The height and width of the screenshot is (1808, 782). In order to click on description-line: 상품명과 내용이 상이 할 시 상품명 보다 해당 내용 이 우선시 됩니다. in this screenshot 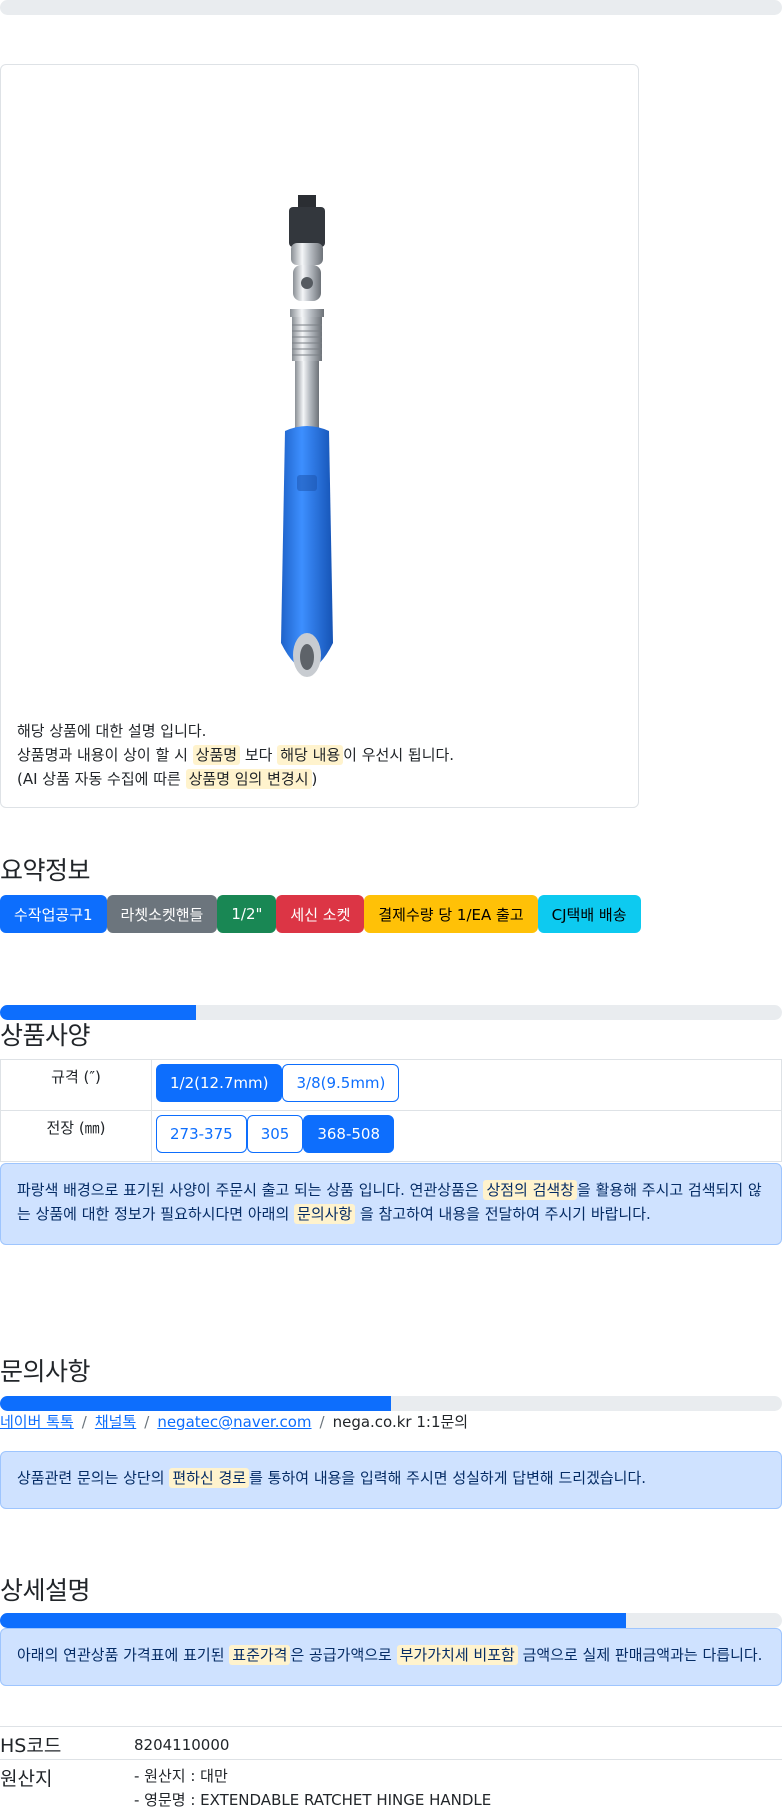, I will do `click(235, 755)`.